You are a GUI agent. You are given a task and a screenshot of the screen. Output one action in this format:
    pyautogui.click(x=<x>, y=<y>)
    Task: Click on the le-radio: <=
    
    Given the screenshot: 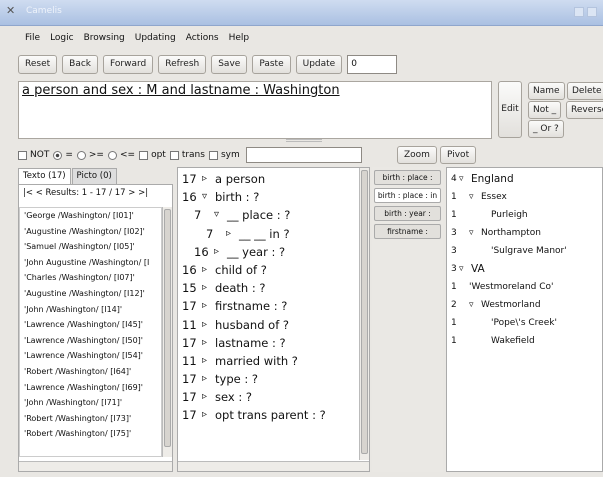 What is the action you would take?
    pyautogui.click(x=121, y=155)
    